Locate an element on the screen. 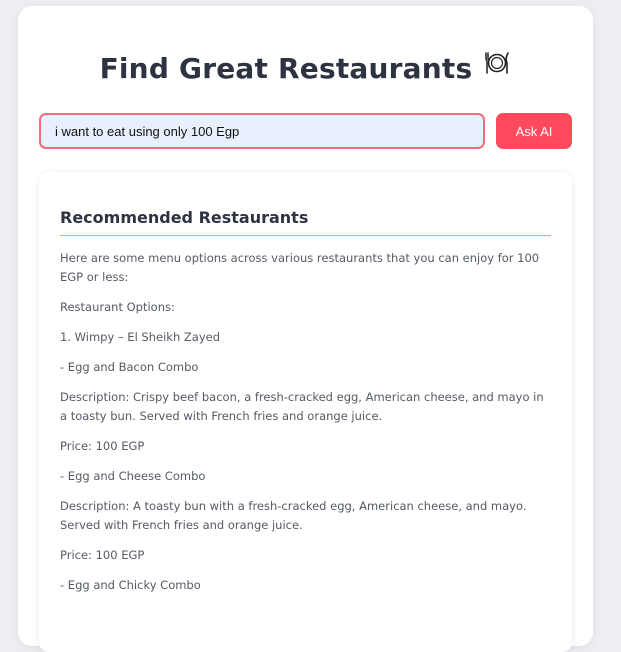  menu-item: - Egg and Chicky Combo is located at coordinates (130, 585).